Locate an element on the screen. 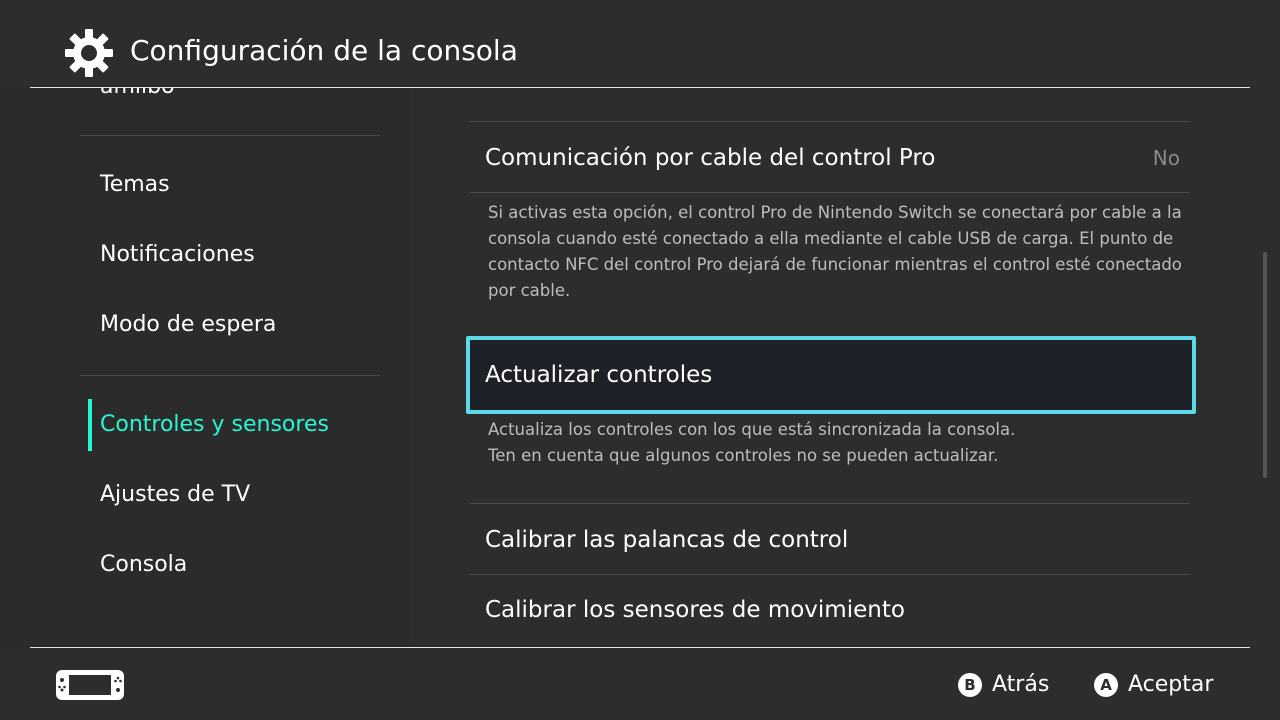  calibrate-sticks-option: Calibrar las palancas de control is located at coordinates (666, 540).